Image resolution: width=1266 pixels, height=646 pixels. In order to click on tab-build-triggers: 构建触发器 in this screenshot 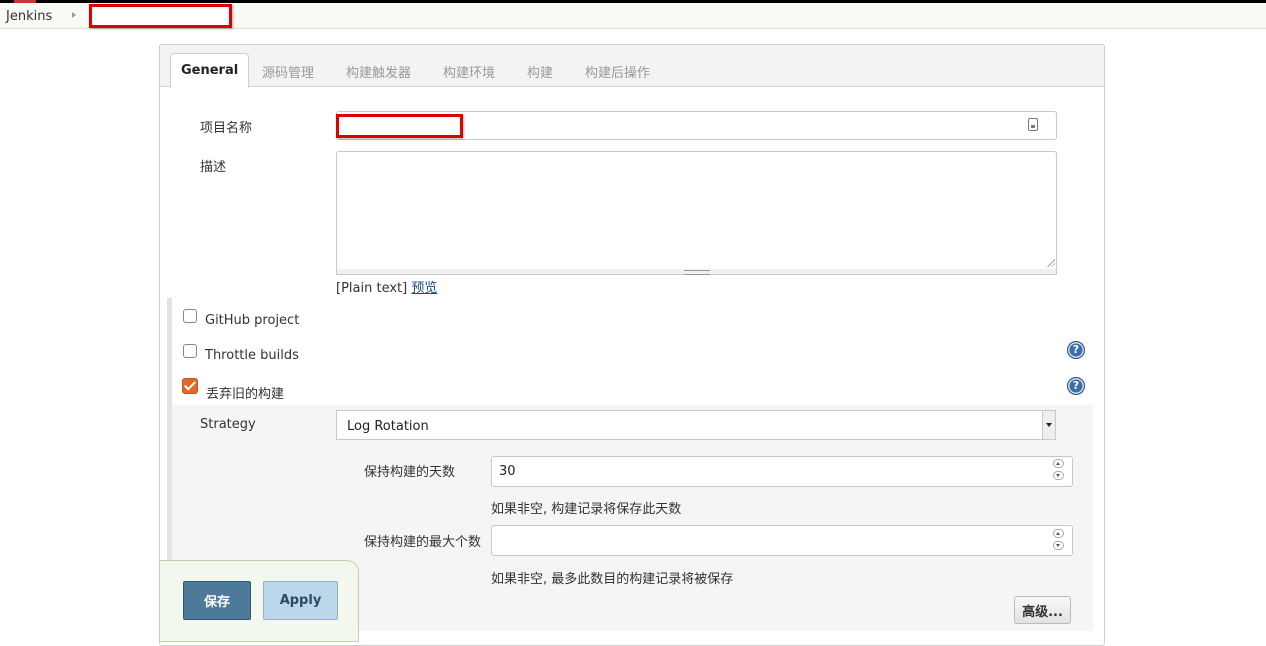, I will do `click(378, 71)`.